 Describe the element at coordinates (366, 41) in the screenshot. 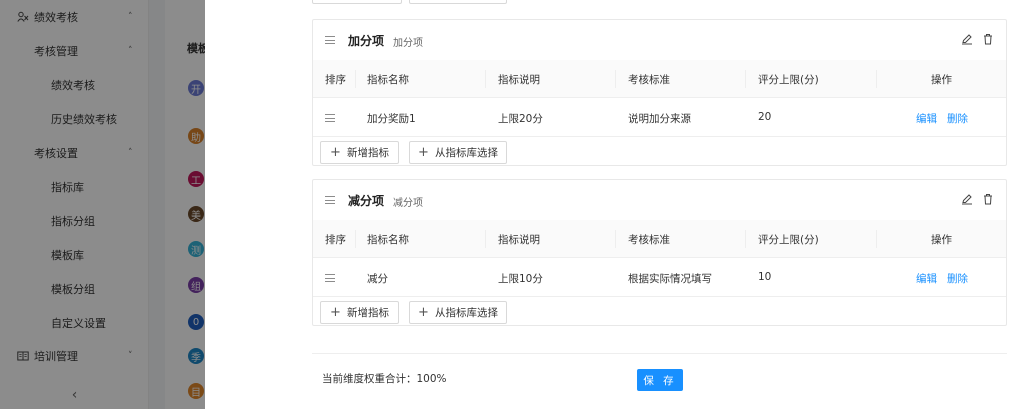

I see `section-title: 加分项` at that location.